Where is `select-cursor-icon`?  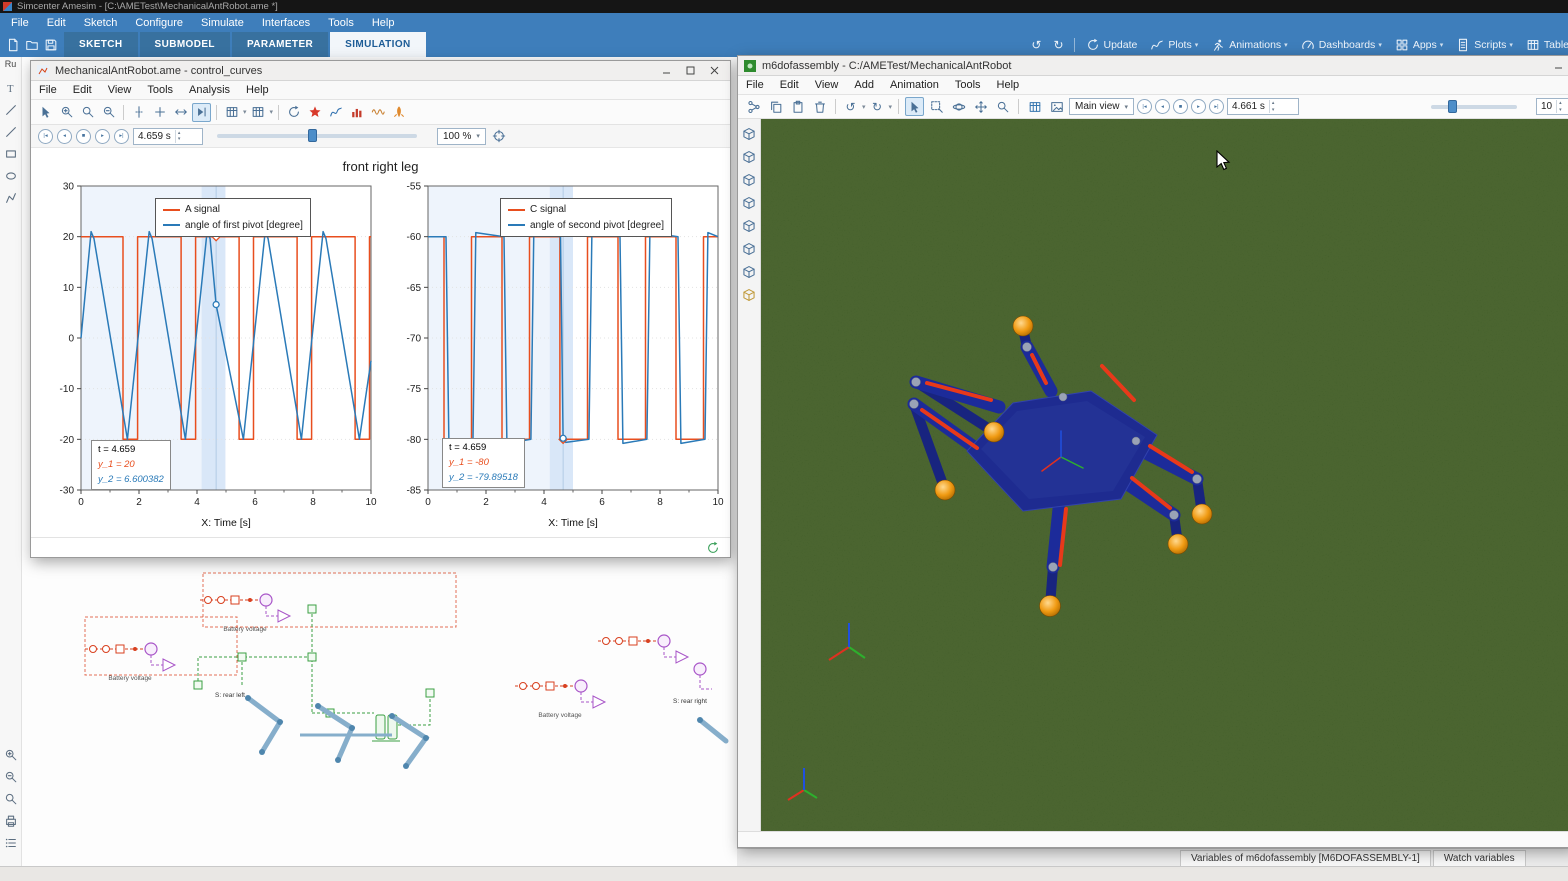 select-cursor-icon is located at coordinates (45, 112).